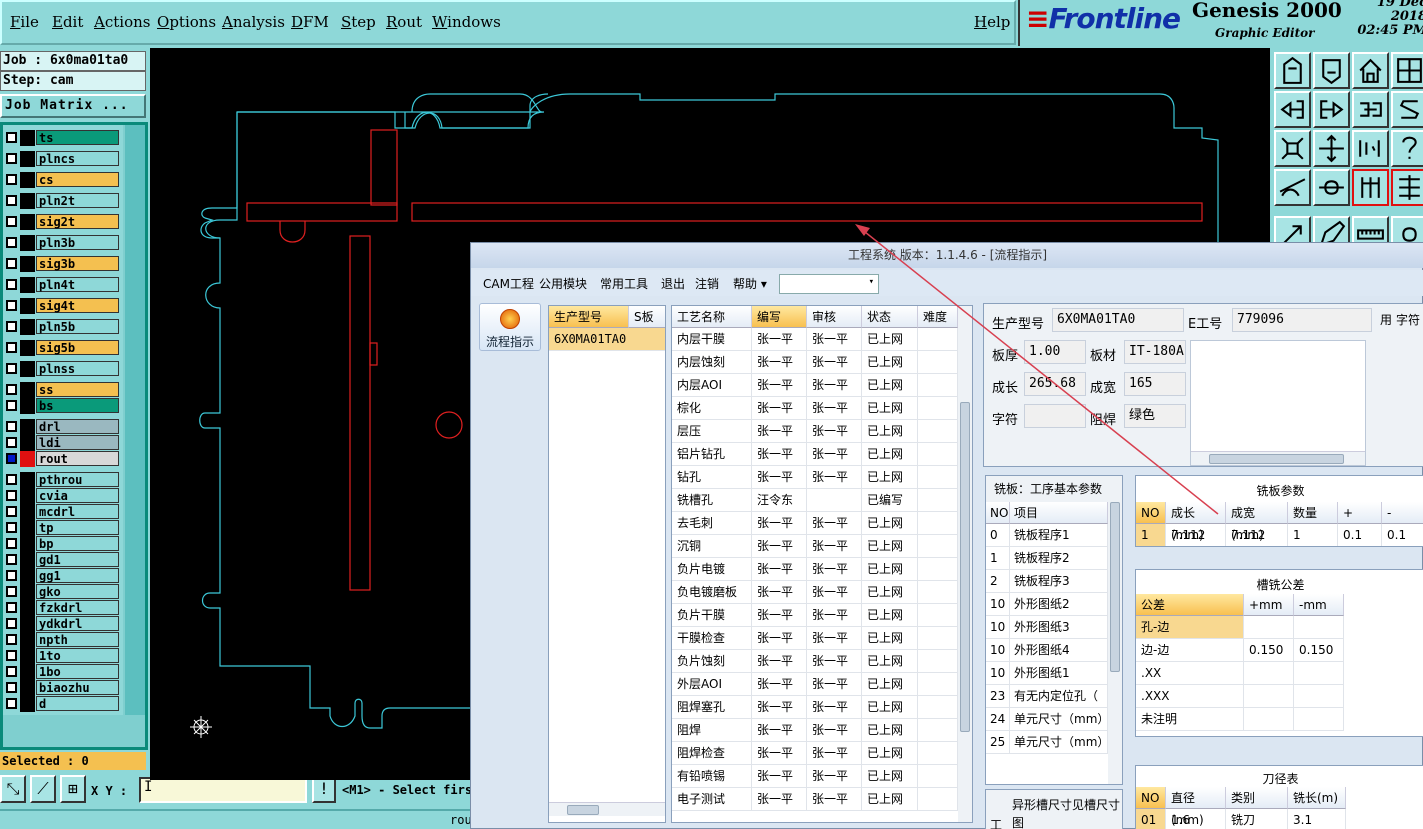 This screenshot has height=829, width=1423. What do you see at coordinates (1292, 109) in the screenshot?
I see `pan-left-button` at bounding box center [1292, 109].